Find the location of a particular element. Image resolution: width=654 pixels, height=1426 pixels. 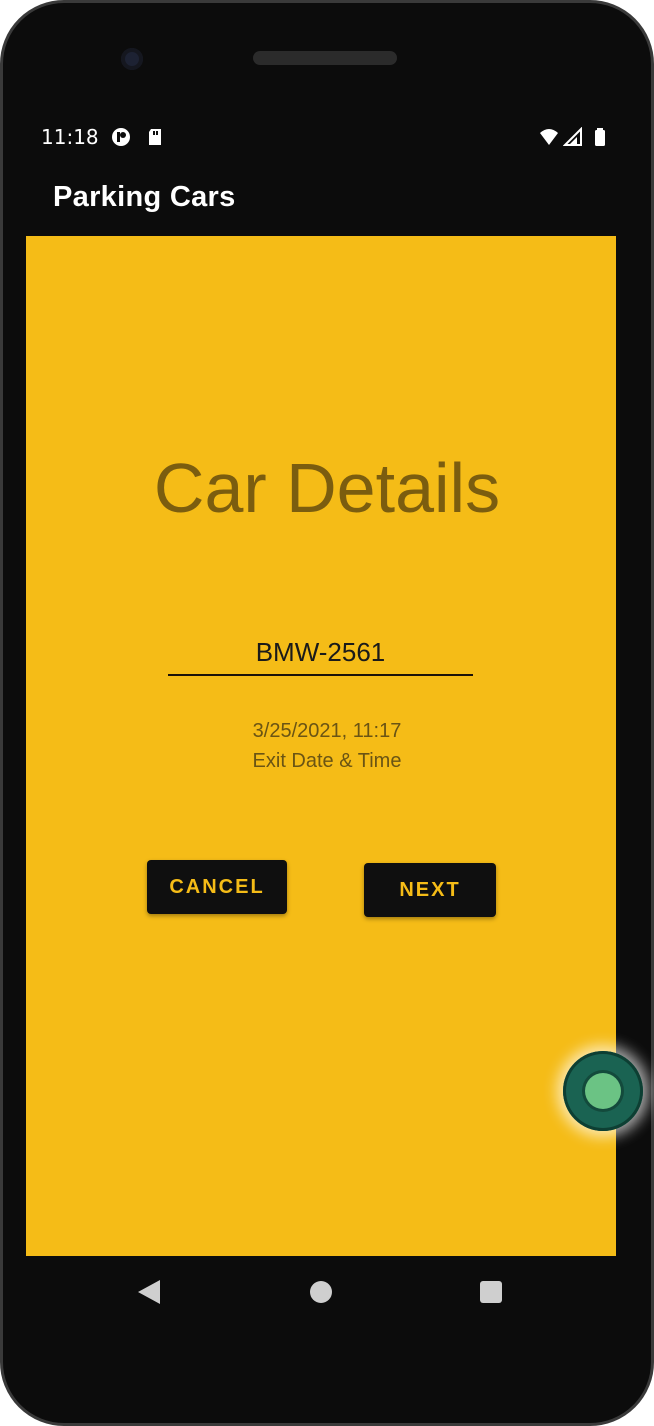

next-button: NEXT is located at coordinates (430, 890).